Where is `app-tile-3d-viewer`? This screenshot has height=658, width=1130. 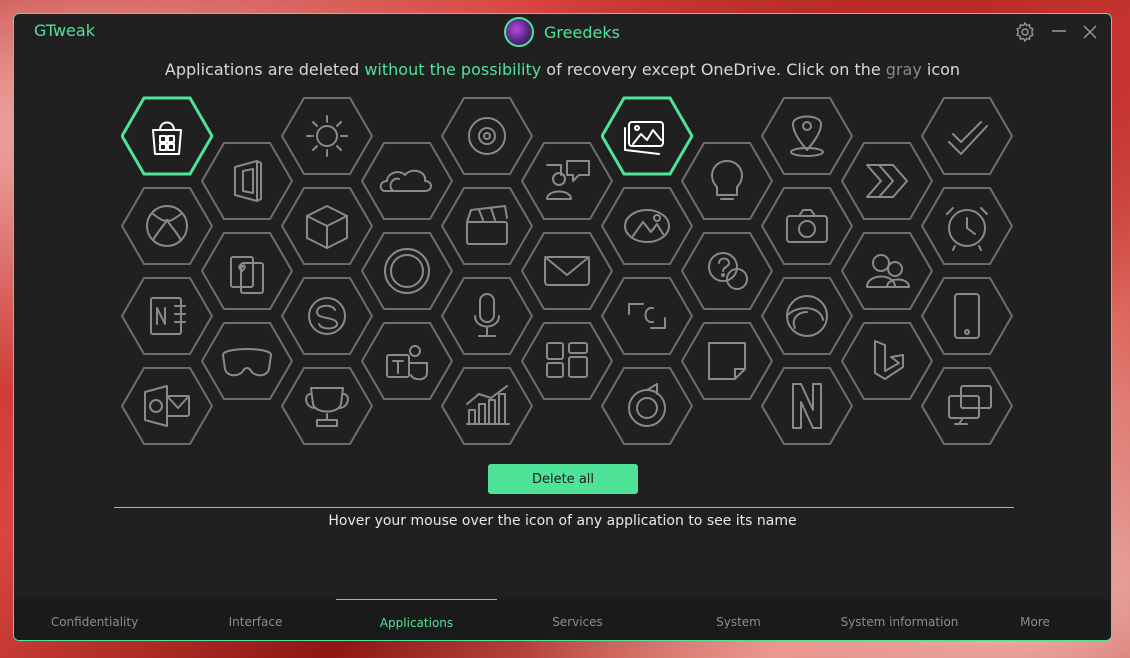
app-tile-3d-viewer is located at coordinates (327, 226).